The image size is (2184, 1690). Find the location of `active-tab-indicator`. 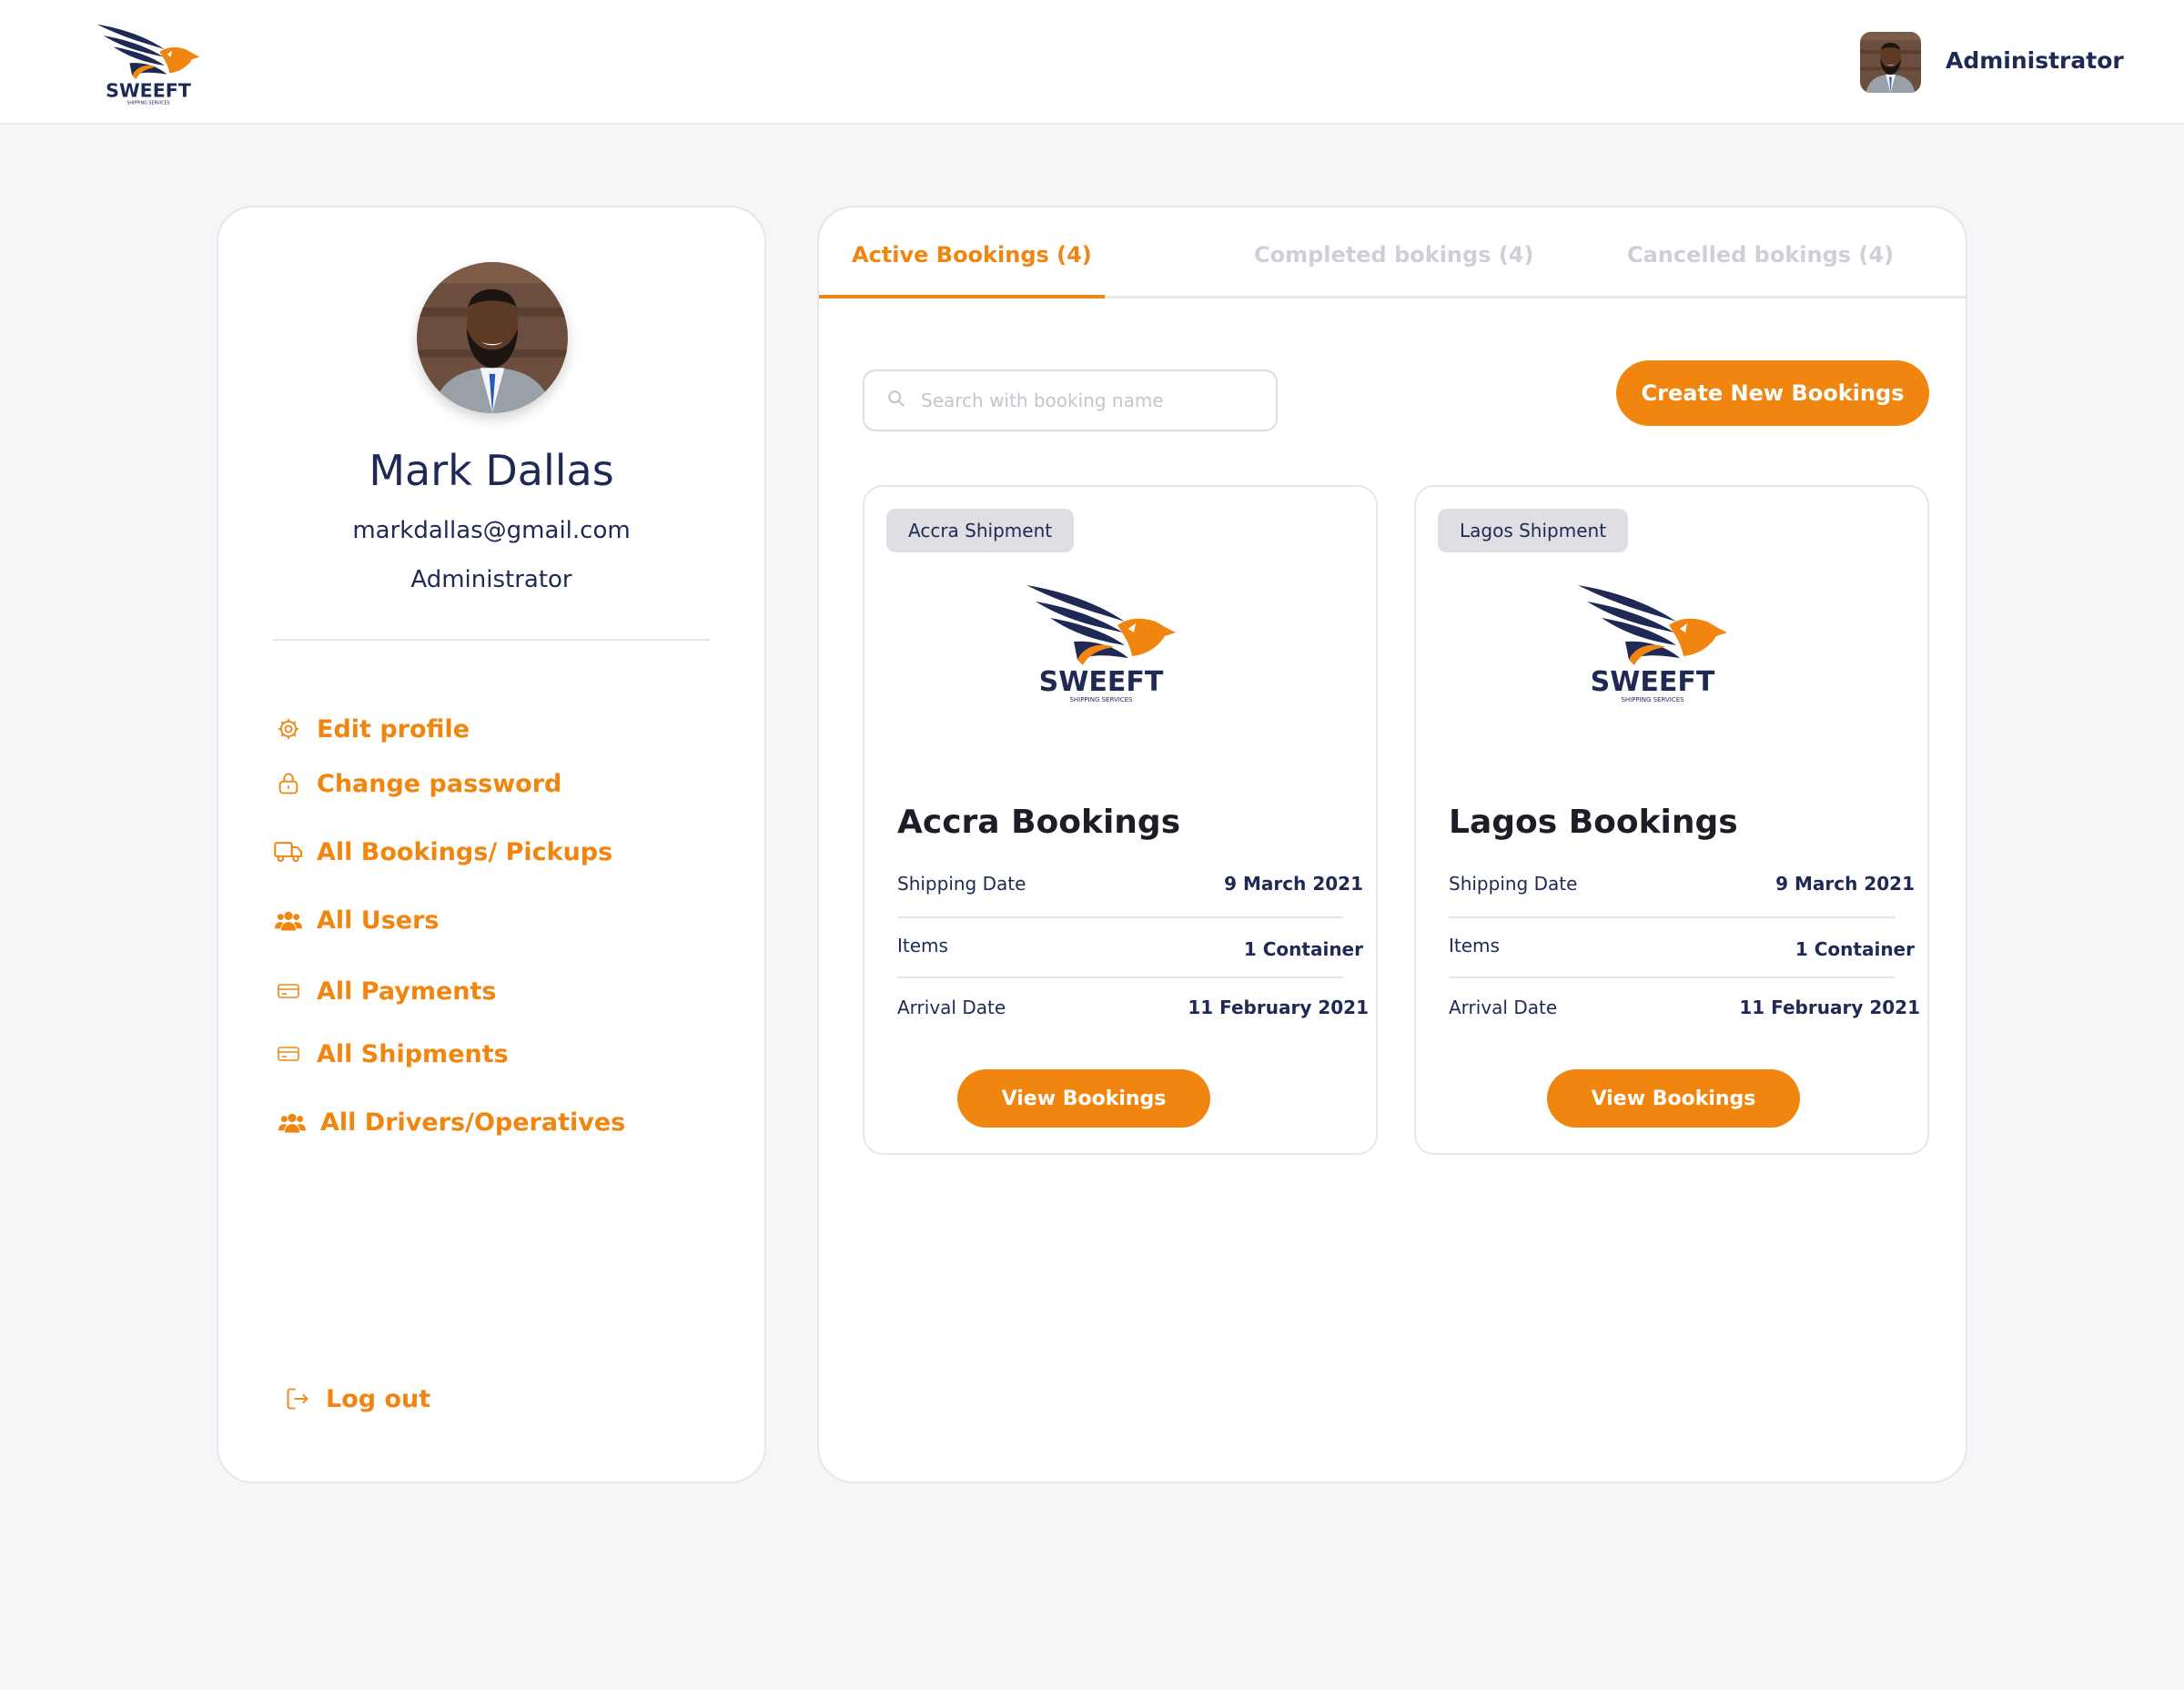

active-tab-indicator is located at coordinates (962, 297).